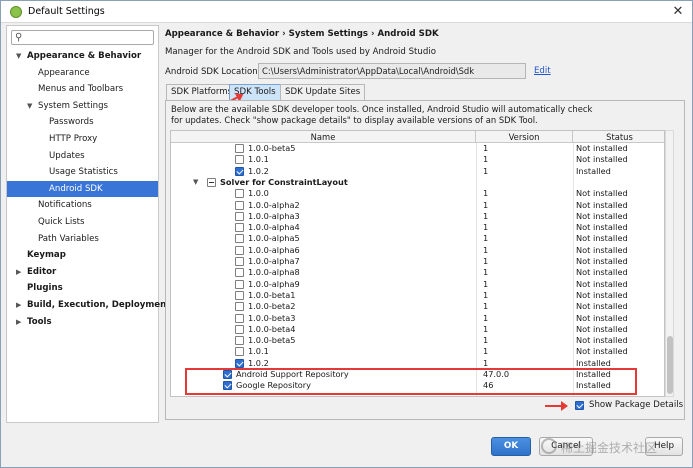  Describe the element at coordinates (417, 182) in the screenshot. I see `table-row: ▼ Solver for ConstraintLayout` at that location.